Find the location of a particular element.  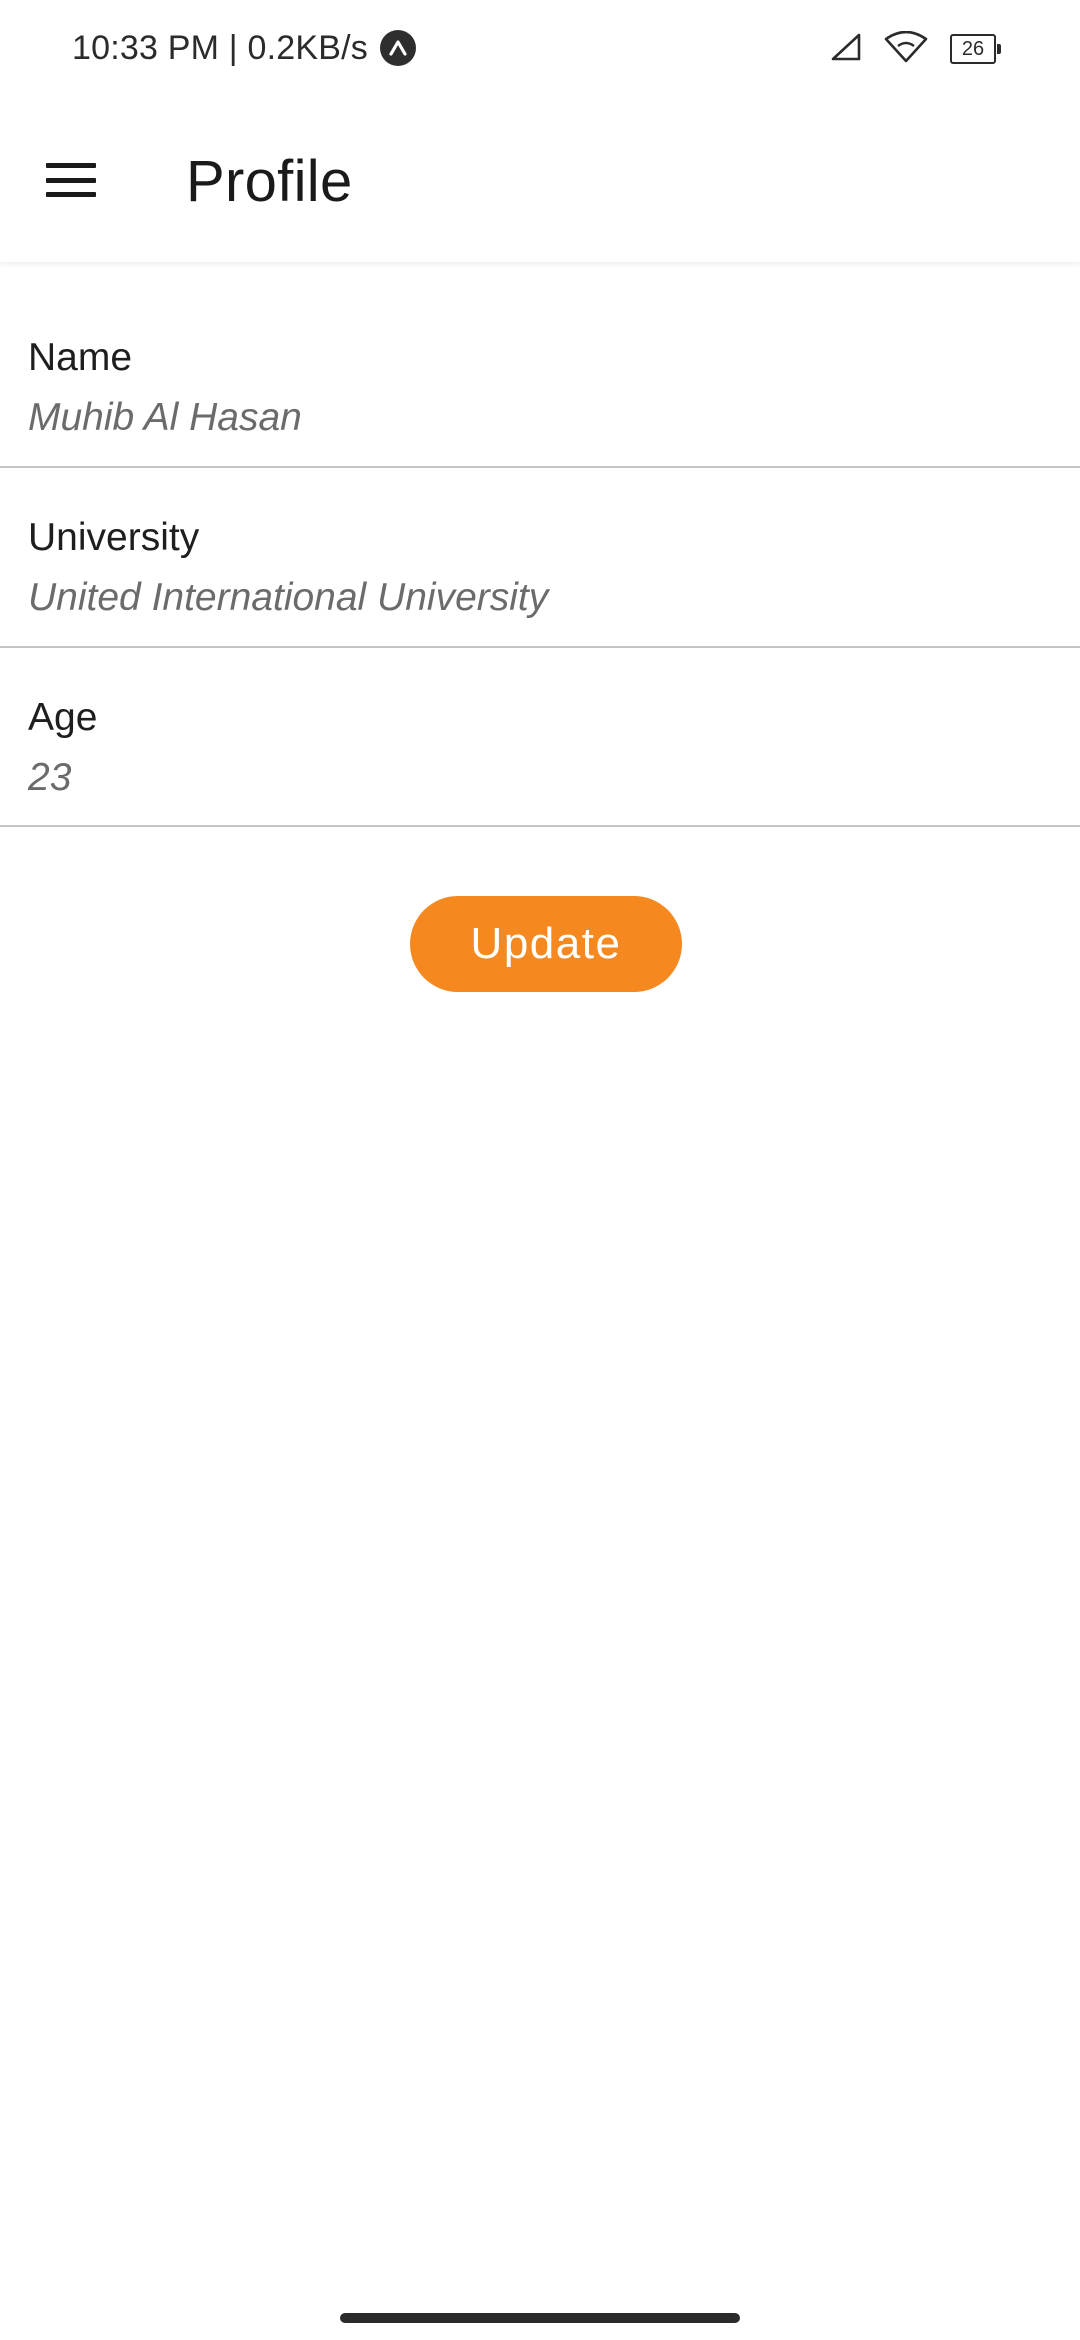

status-bar: 10:33 PM | 0.2KB/s 26 is located at coordinates (540, 48).